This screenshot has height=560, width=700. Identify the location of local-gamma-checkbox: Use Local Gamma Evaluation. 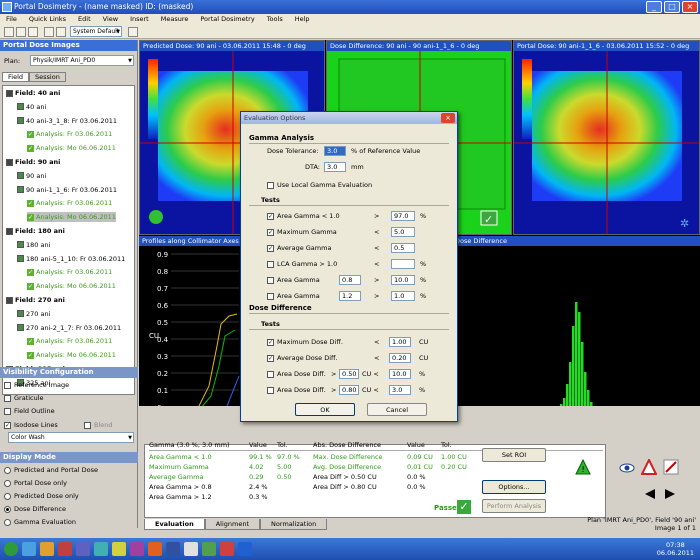
(319, 185).